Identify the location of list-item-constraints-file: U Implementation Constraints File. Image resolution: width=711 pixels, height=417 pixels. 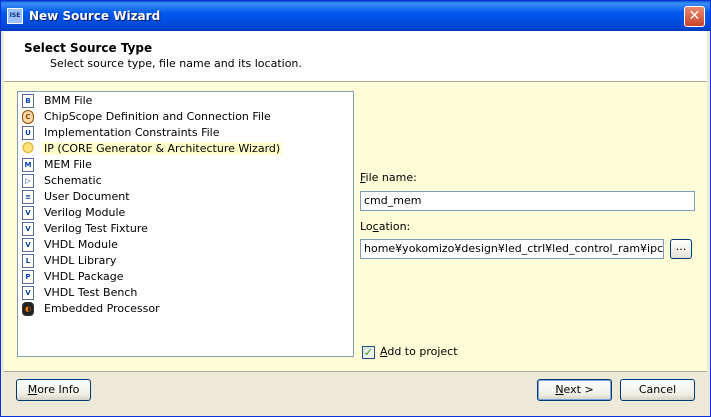
(185, 133).